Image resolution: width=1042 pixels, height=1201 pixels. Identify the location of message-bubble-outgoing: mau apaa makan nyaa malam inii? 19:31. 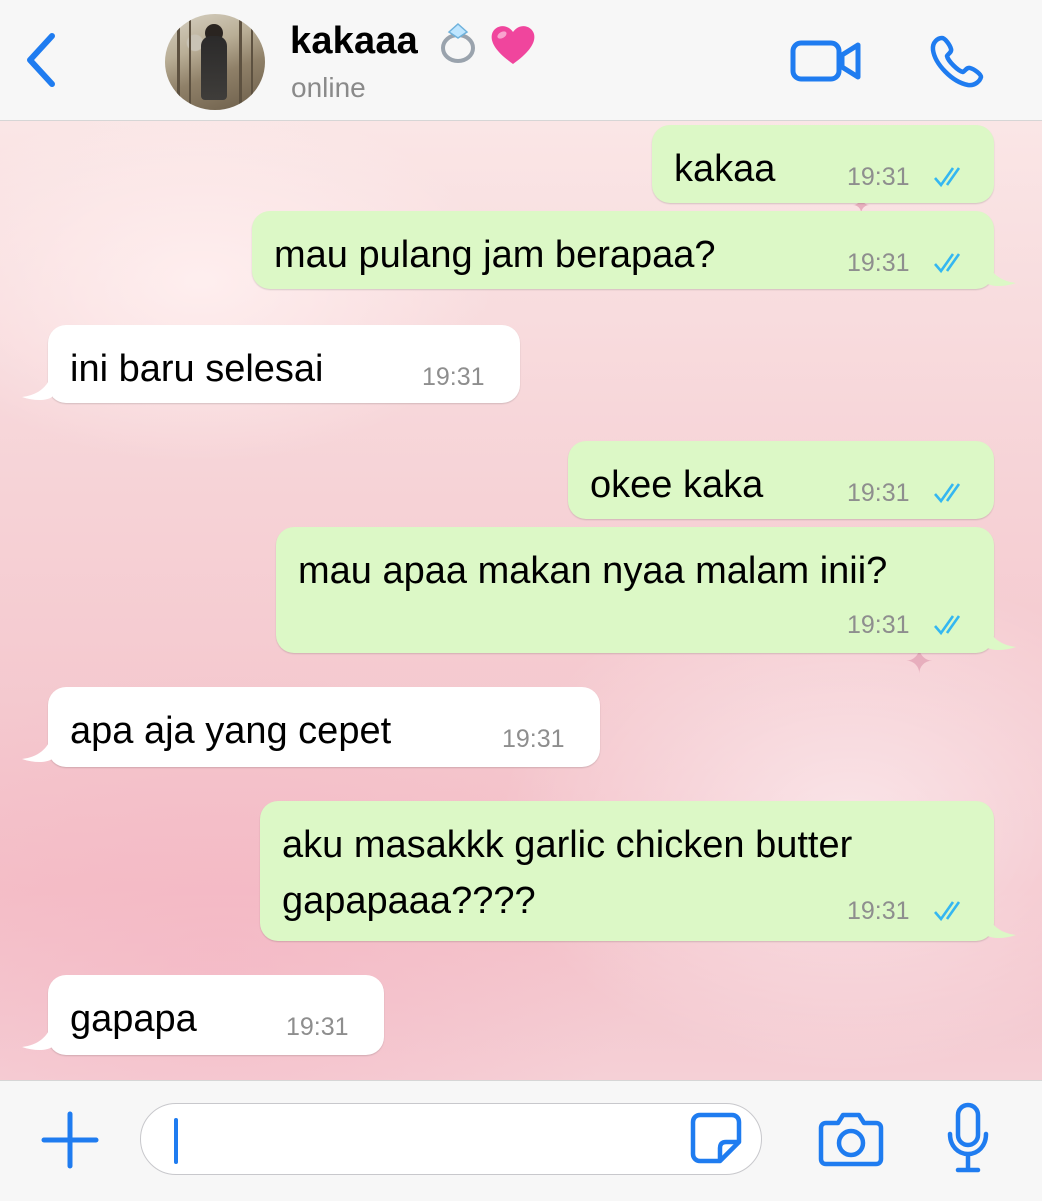
(635, 590).